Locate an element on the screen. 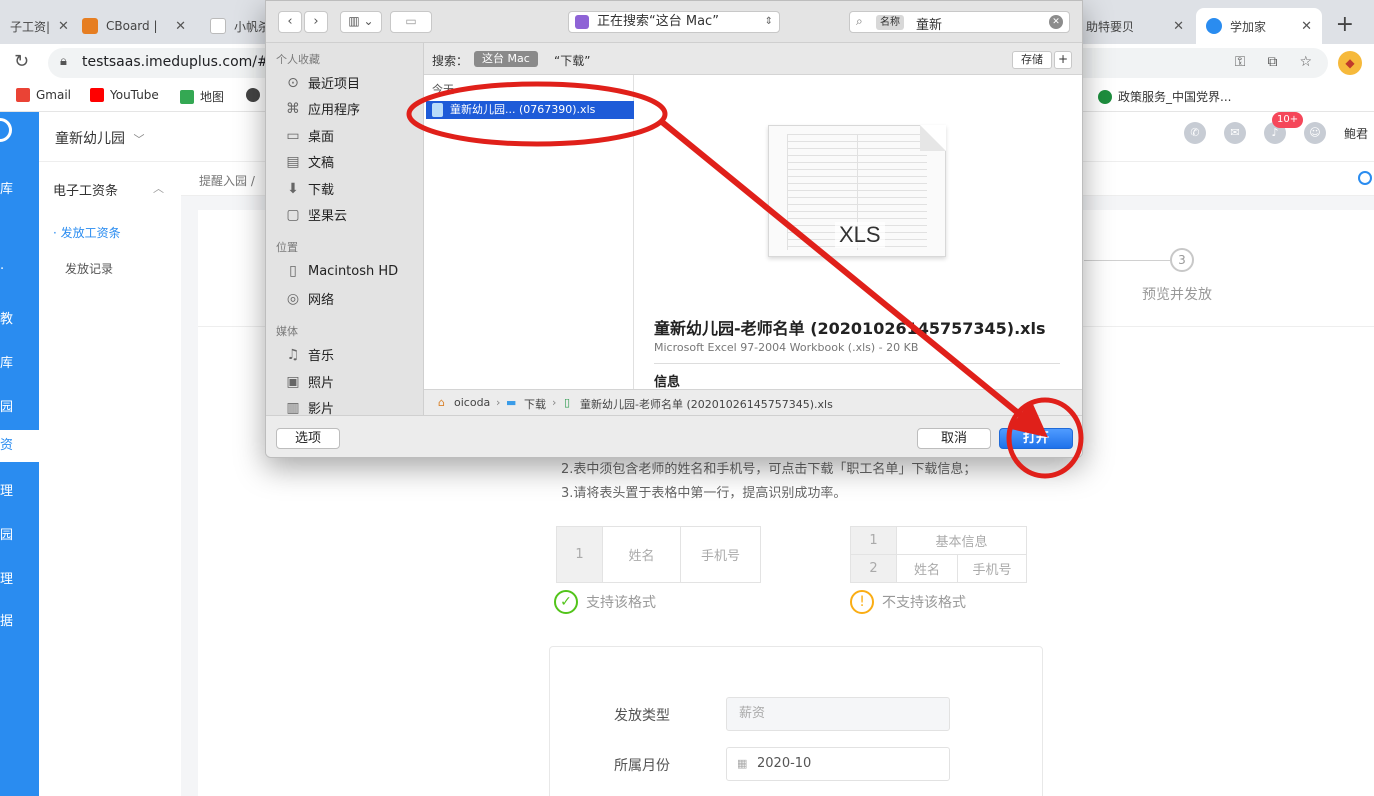  path-user: oicoda is located at coordinates (472, 402).